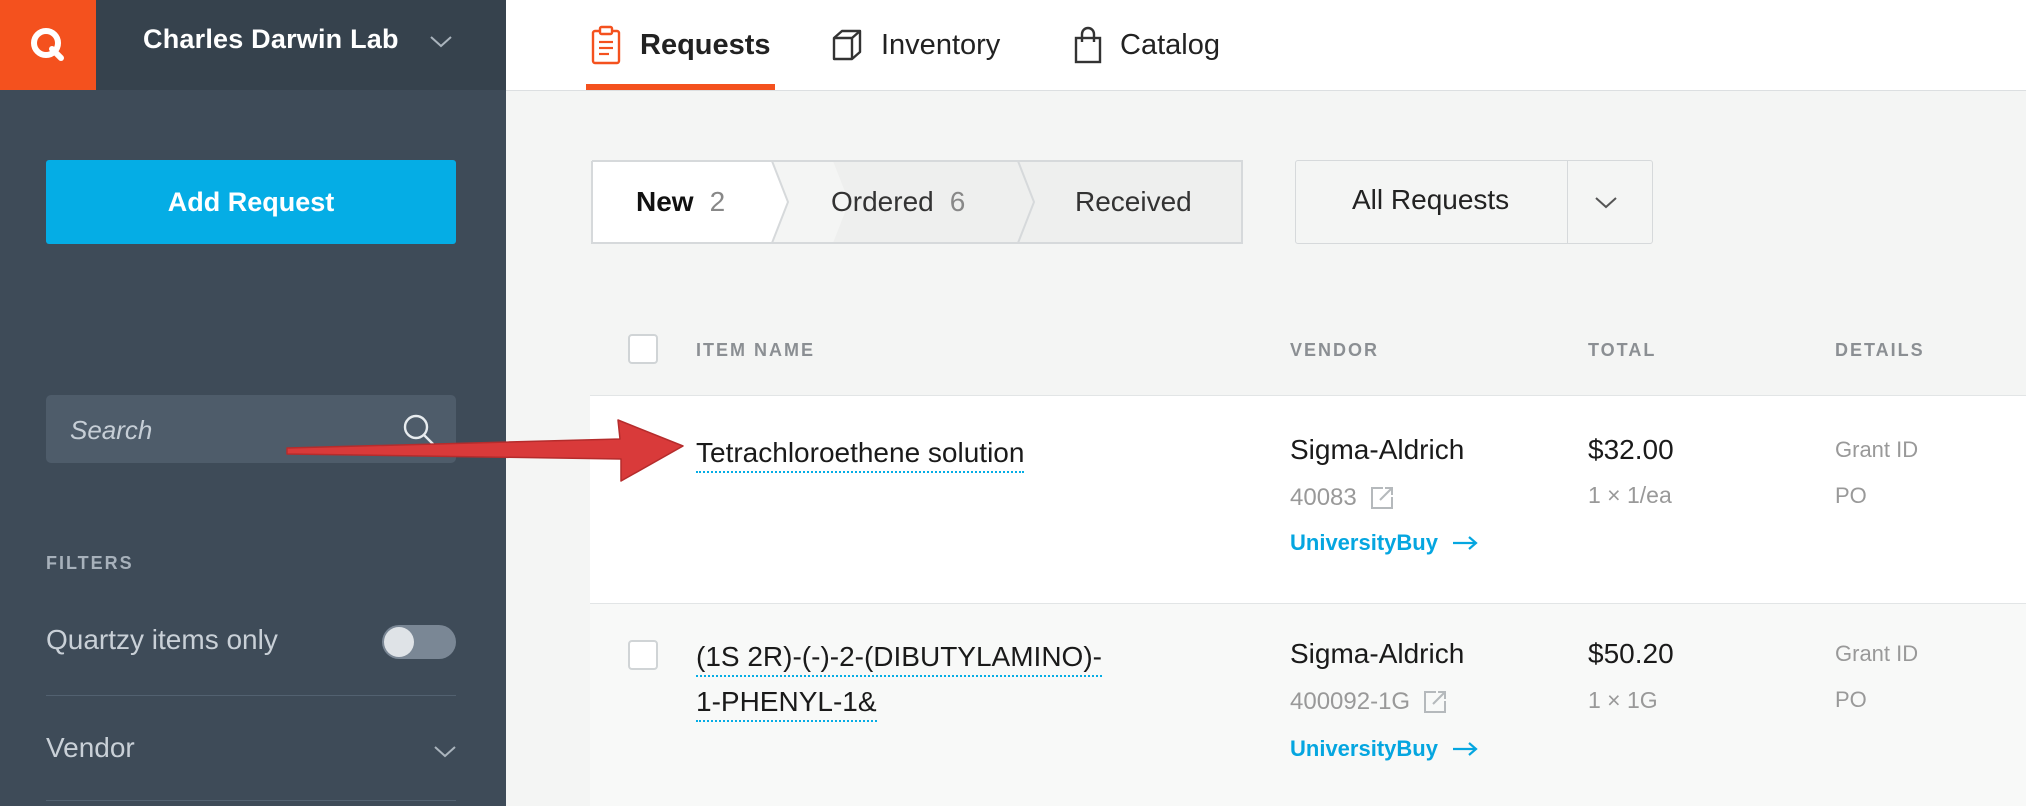 Image resolution: width=2026 pixels, height=806 pixels. What do you see at coordinates (1088, 45) in the screenshot?
I see `shopping-bag-icon` at bounding box center [1088, 45].